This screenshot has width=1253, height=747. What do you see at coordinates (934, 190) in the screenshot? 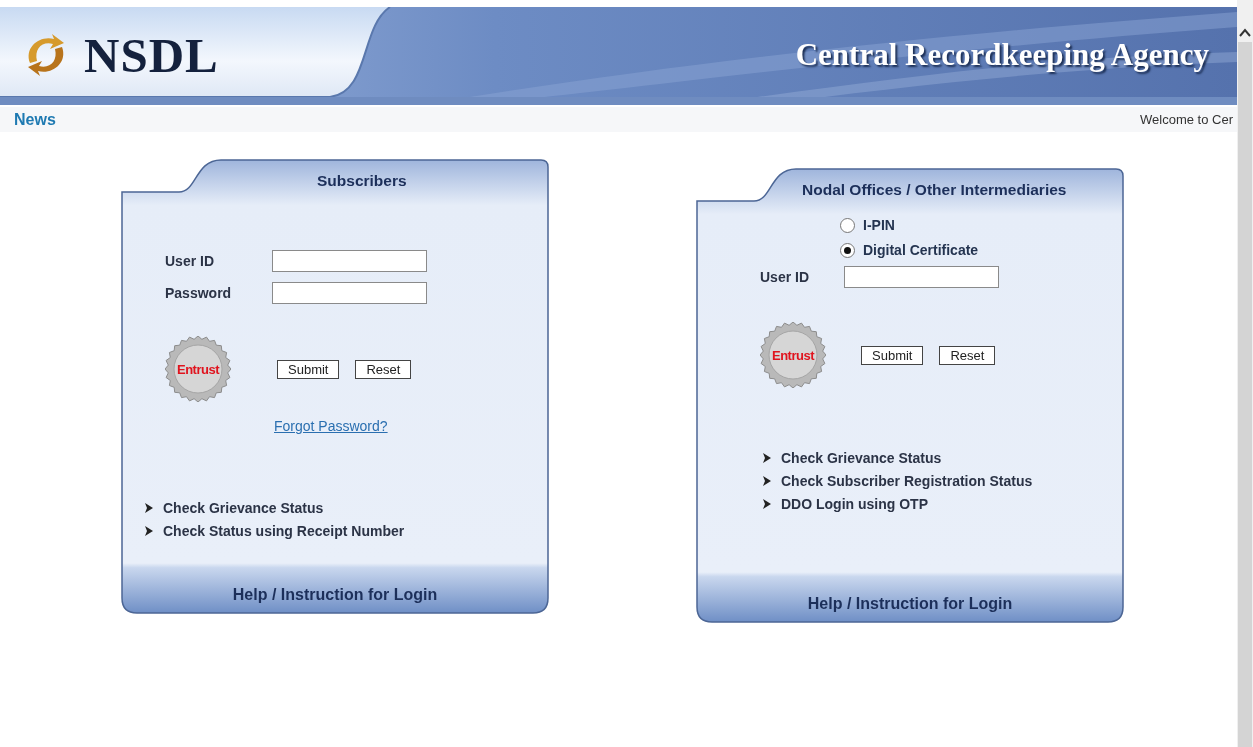
I see `panel-title: Nodal Offices / Other Intermediaries` at bounding box center [934, 190].